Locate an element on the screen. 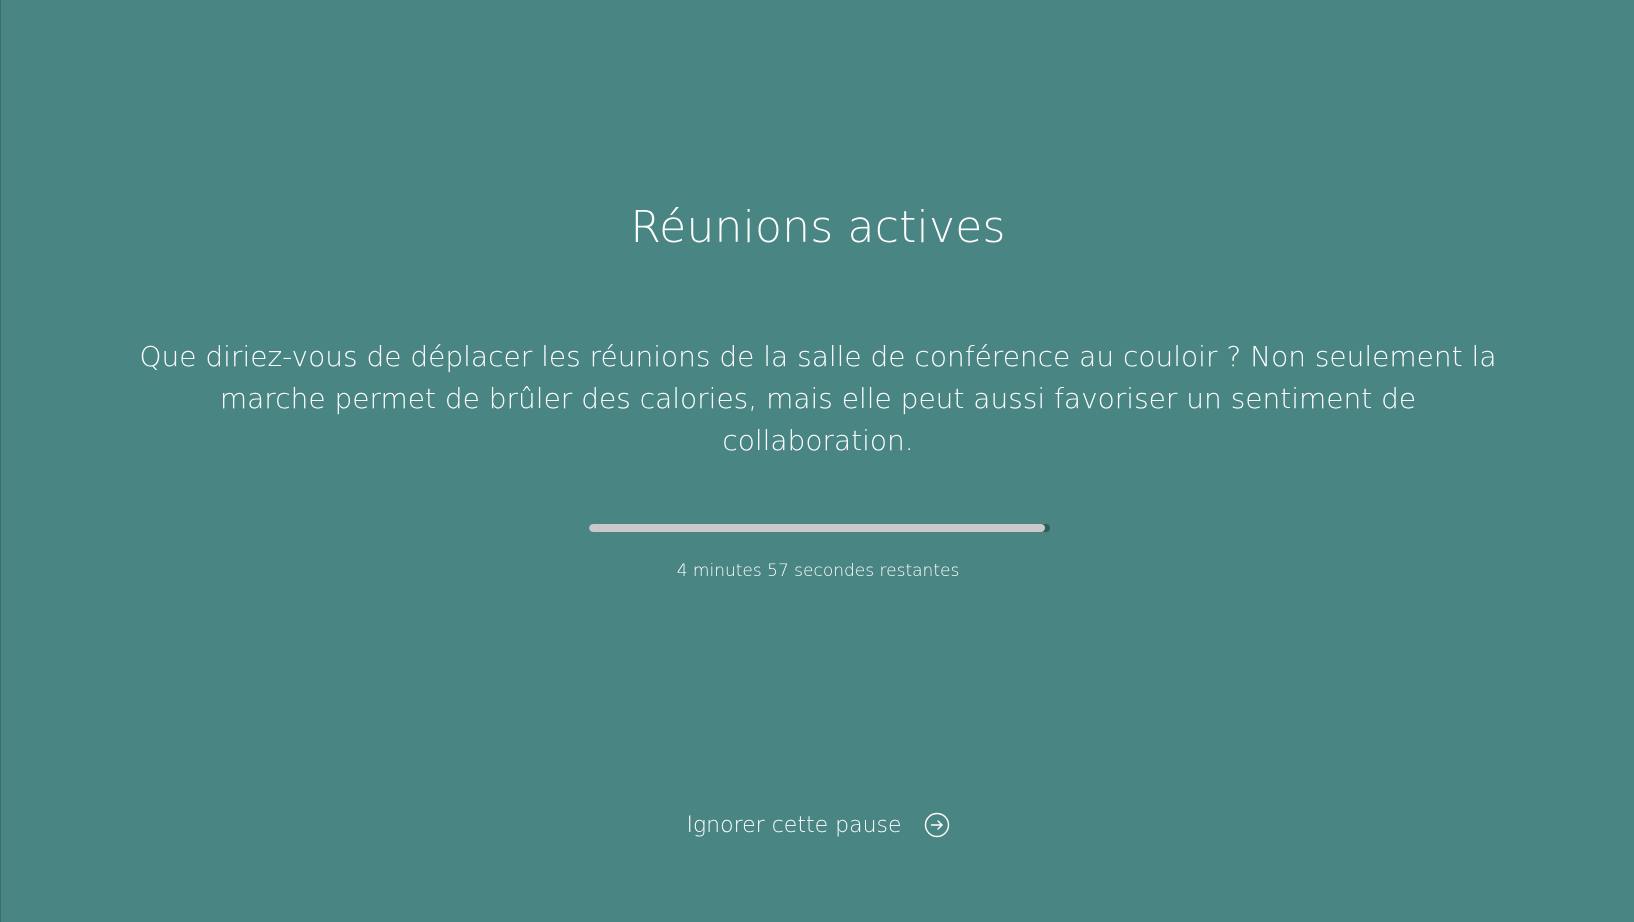 The height and width of the screenshot is (922, 1634). skip-break-label: Ignorer cette pause is located at coordinates (794, 825).